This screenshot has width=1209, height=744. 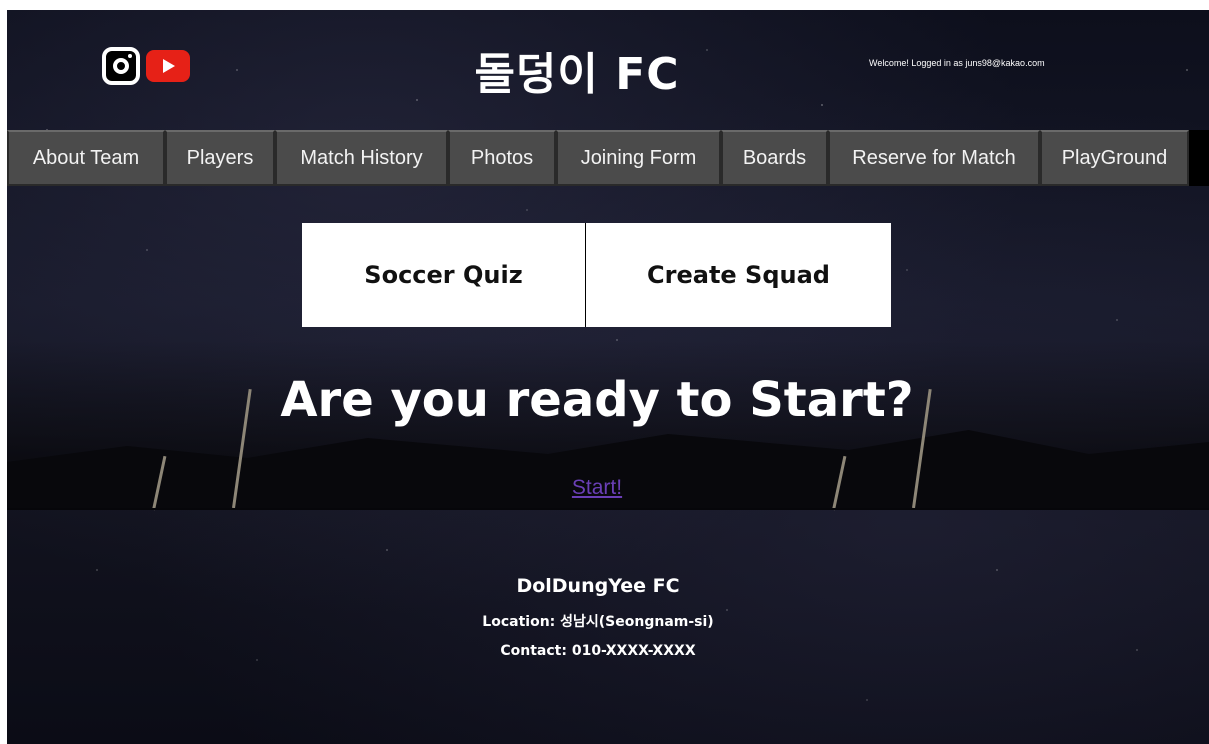 I want to click on nav-item-about-team: About Team, so click(x=86, y=158).